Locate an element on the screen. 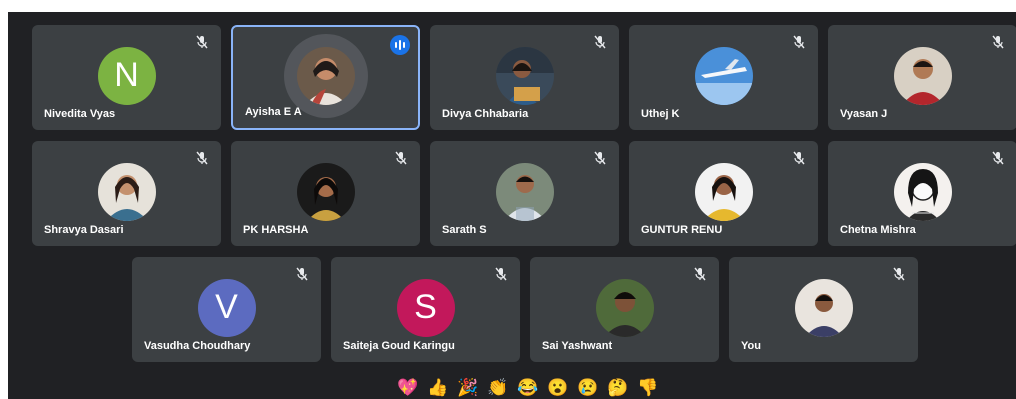 The height and width of the screenshot is (399, 1016). participant-name: Saiteja Goud Karingu is located at coordinates (399, 346).